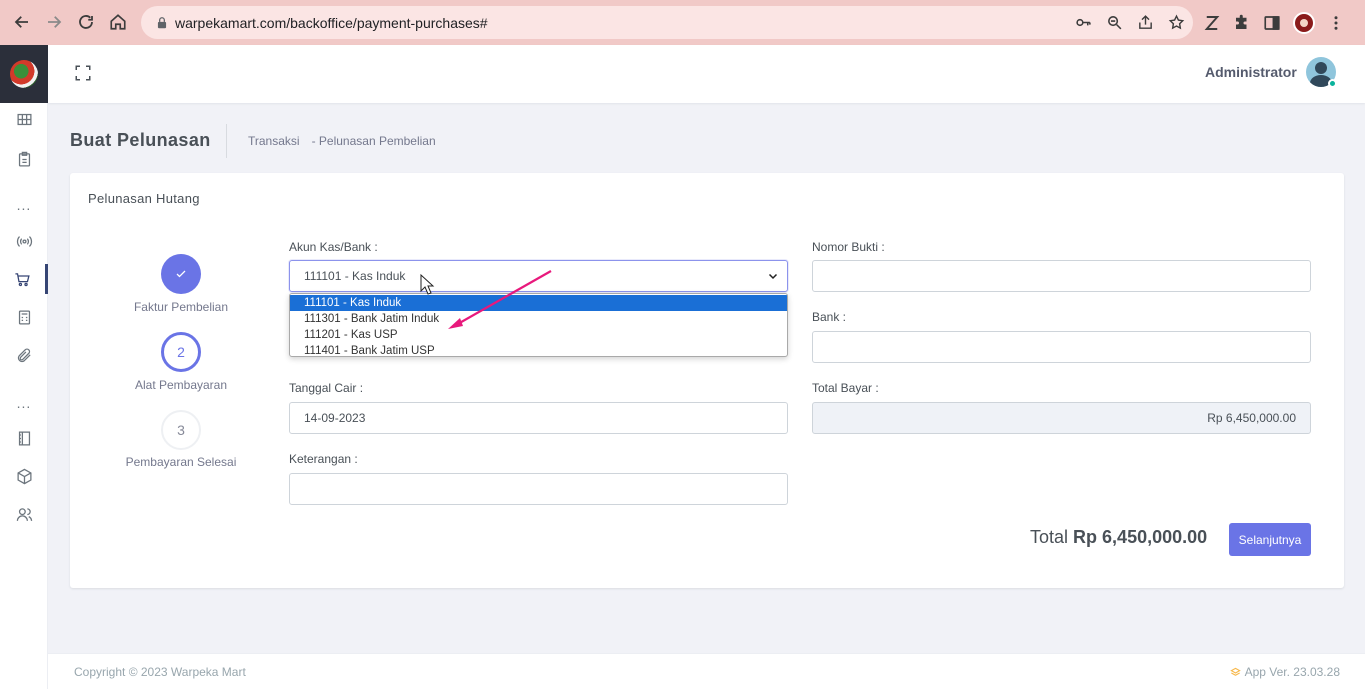  What do you see at coordinates (355, 276) in the screenshot?
I see `akun-kas-bank-value: 111101 - Kas Induk` at bounding box center [355, 276].